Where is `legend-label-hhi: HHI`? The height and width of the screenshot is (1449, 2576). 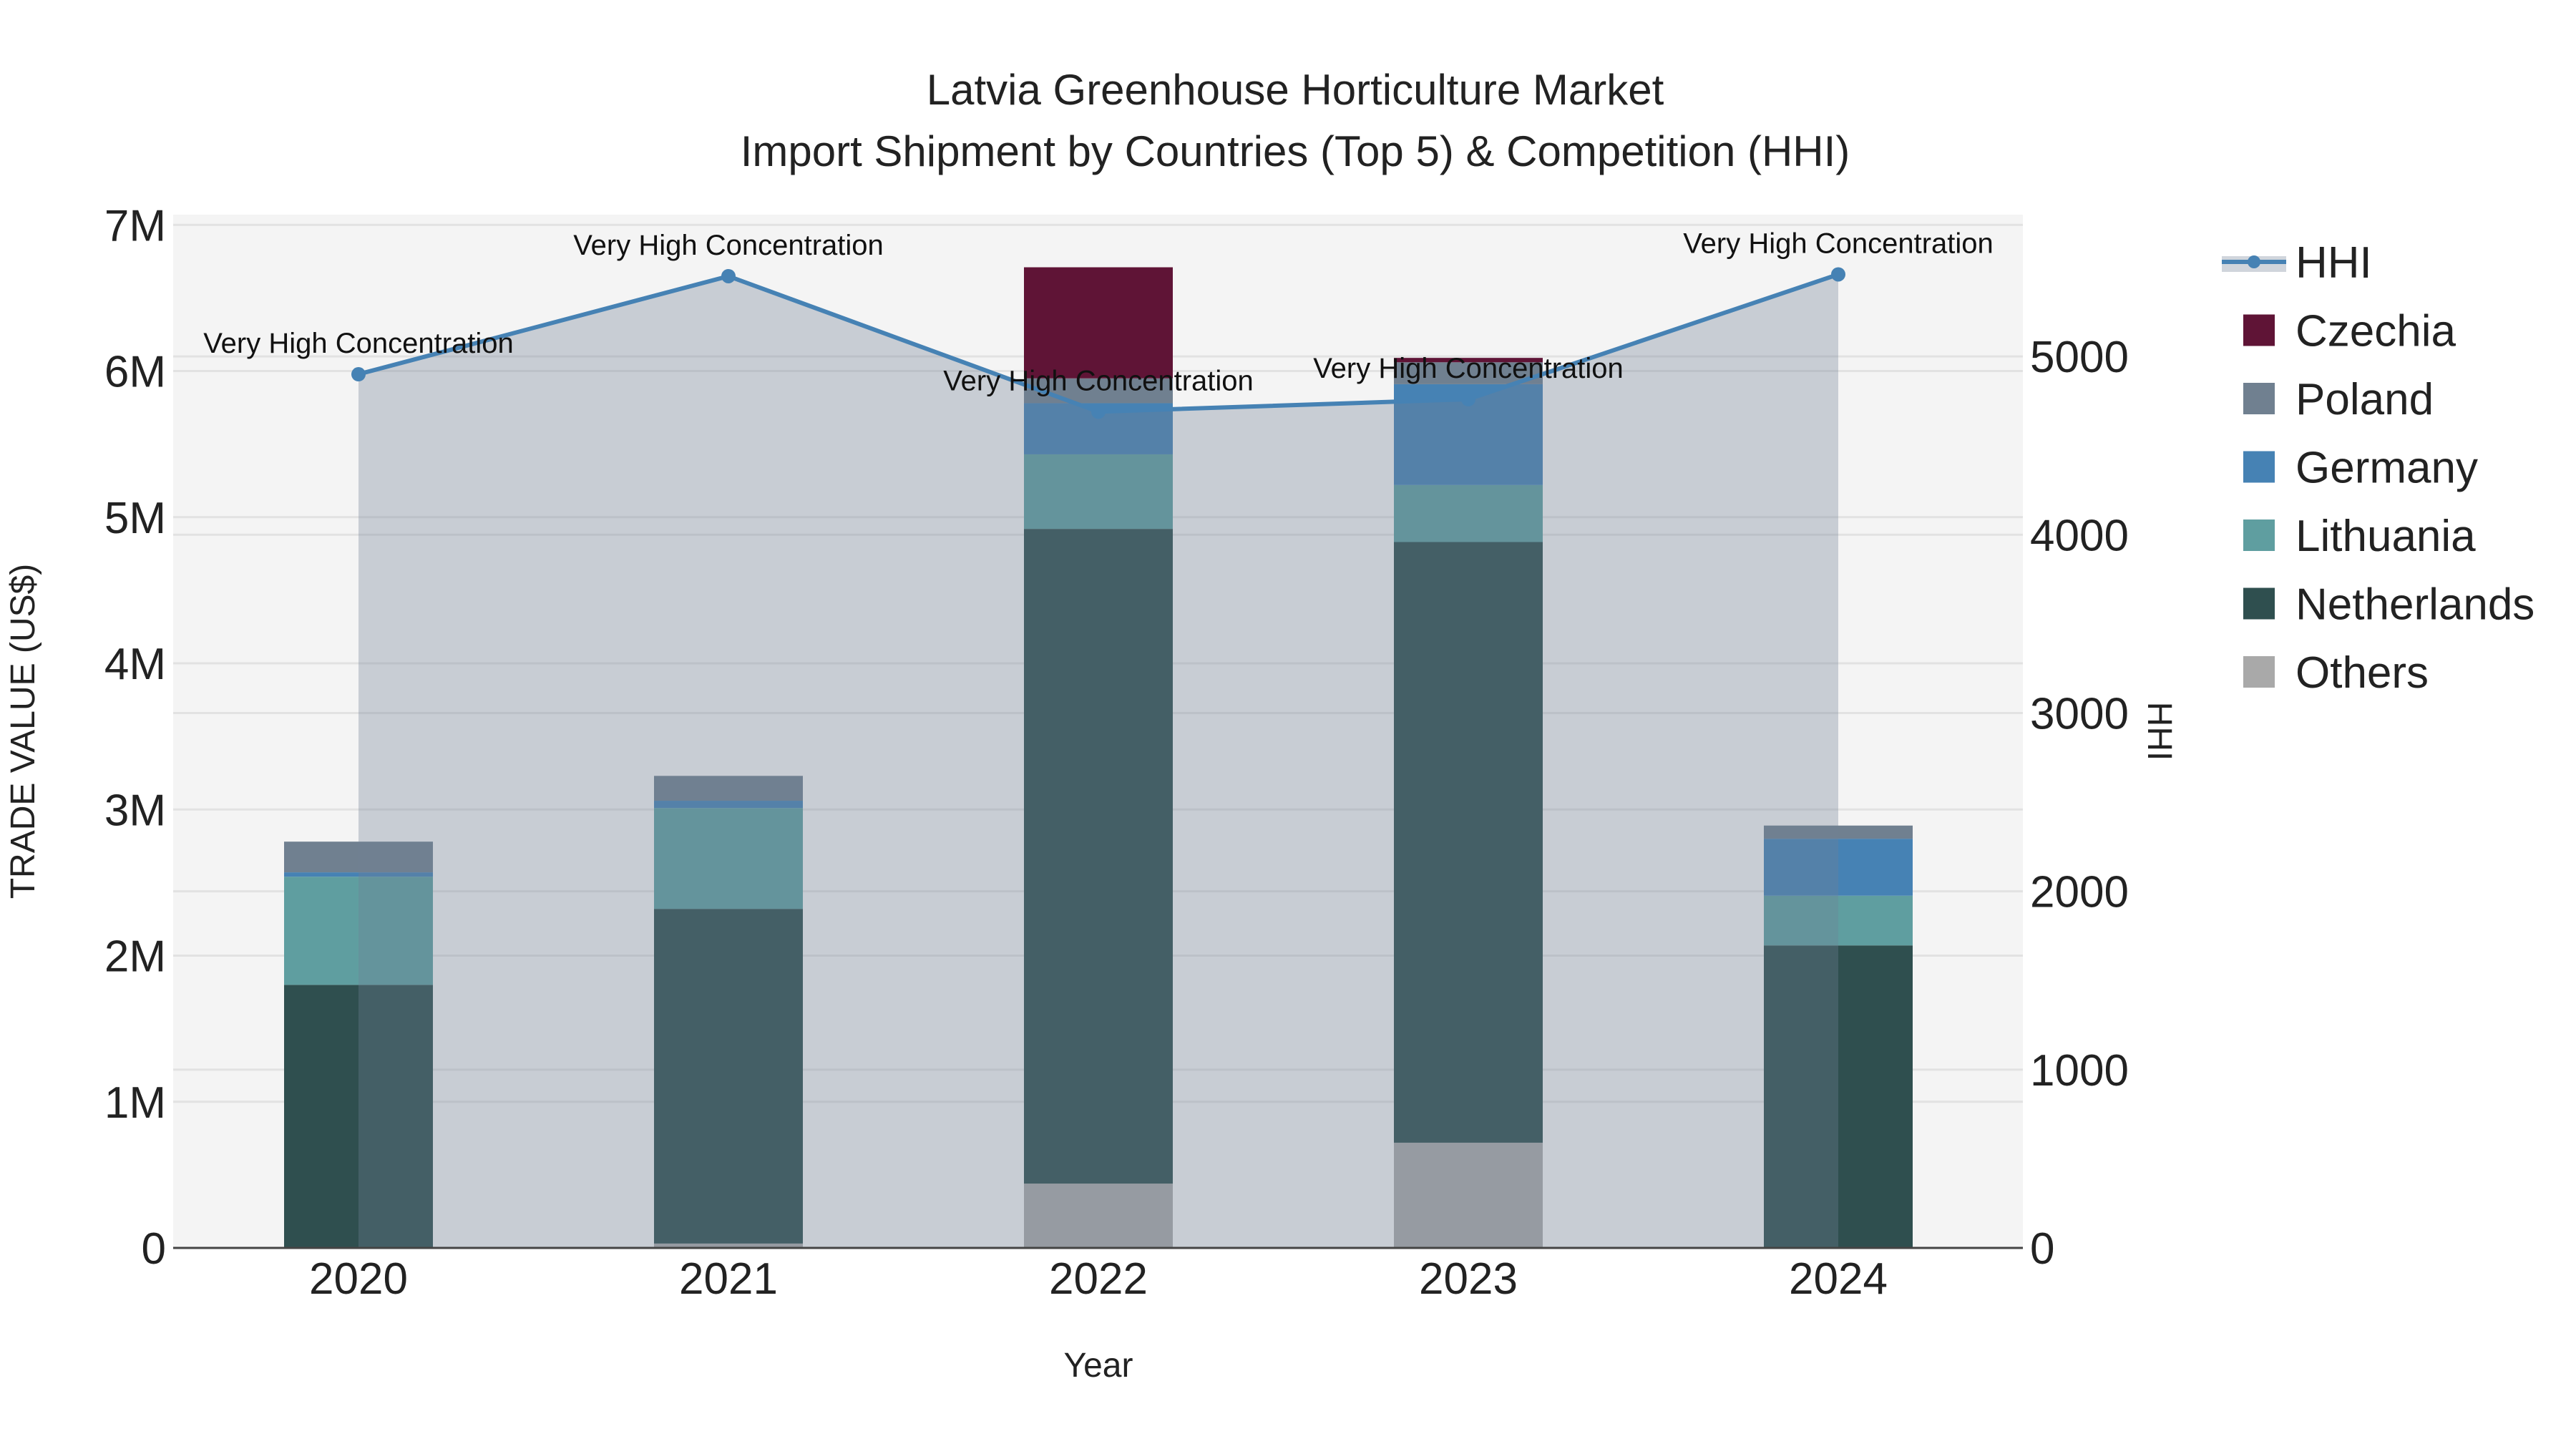
legend-label-hhi: HHI is located at coordinates (2334, 263).